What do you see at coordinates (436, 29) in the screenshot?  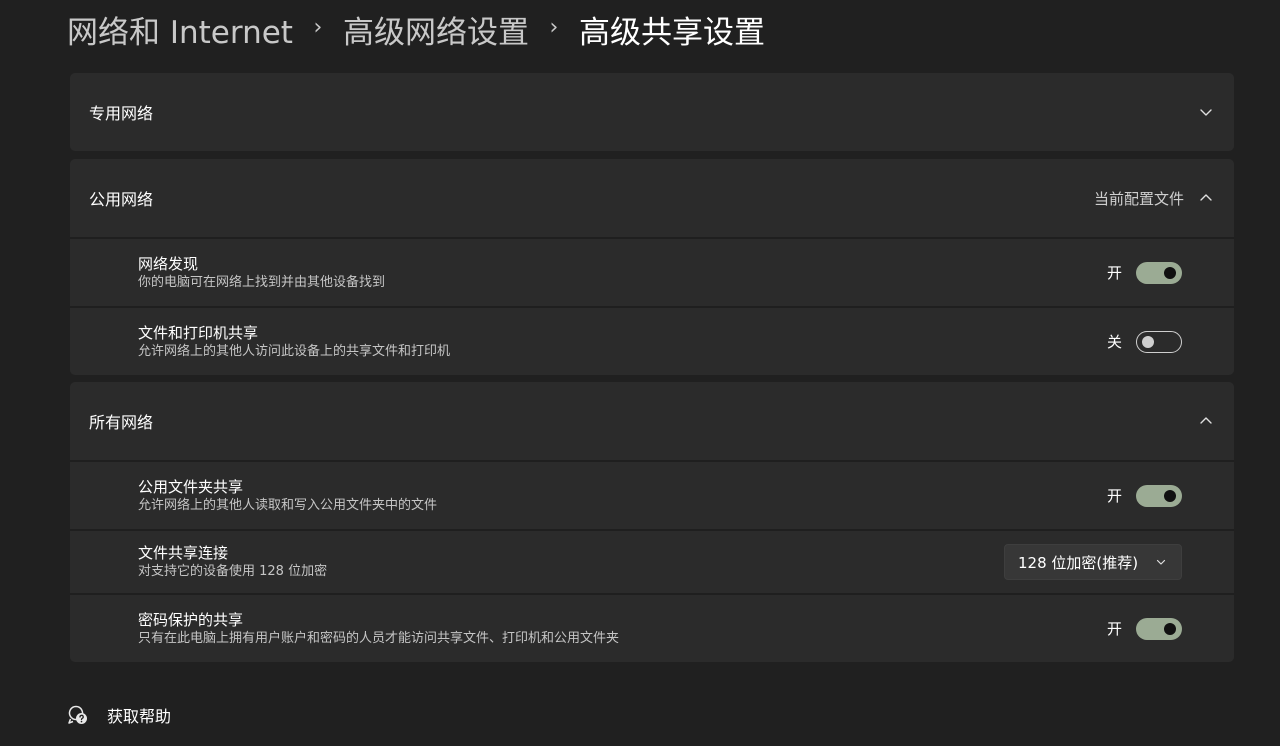 I see `breadcrumb-advanced-network-settings: 高级网络设置` at bounding box center [436, 29].